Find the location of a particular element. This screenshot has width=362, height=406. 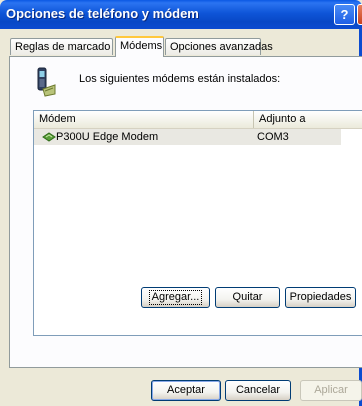

list-header: Módem Adjunto a is located at coordinates (198, 120).